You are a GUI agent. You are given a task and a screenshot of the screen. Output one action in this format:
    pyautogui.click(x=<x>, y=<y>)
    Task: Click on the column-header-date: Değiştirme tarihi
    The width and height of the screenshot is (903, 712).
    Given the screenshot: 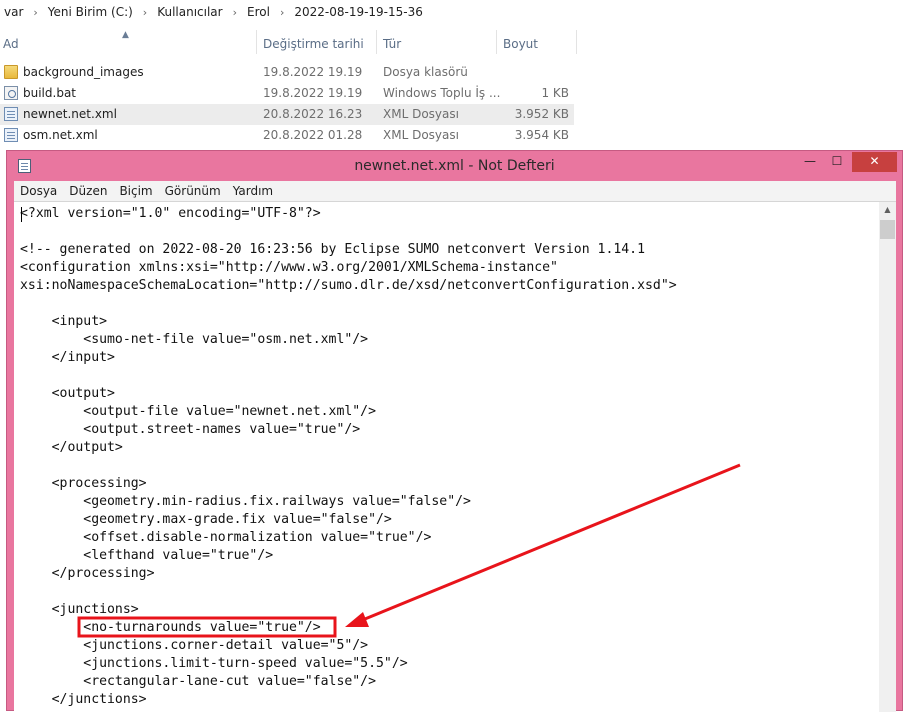 What is the action you would take?
    pyautogui.click(x=313, y=44)
    